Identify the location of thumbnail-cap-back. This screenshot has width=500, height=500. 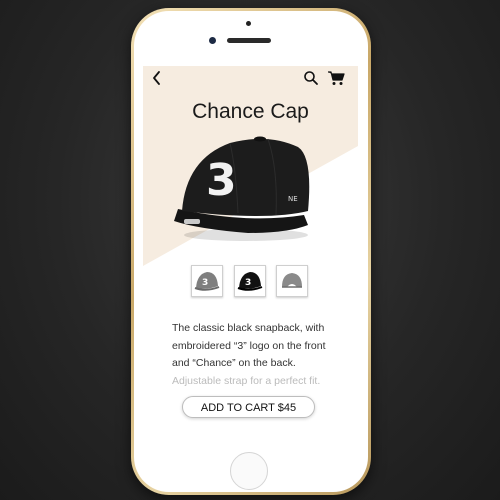
(292, 281).